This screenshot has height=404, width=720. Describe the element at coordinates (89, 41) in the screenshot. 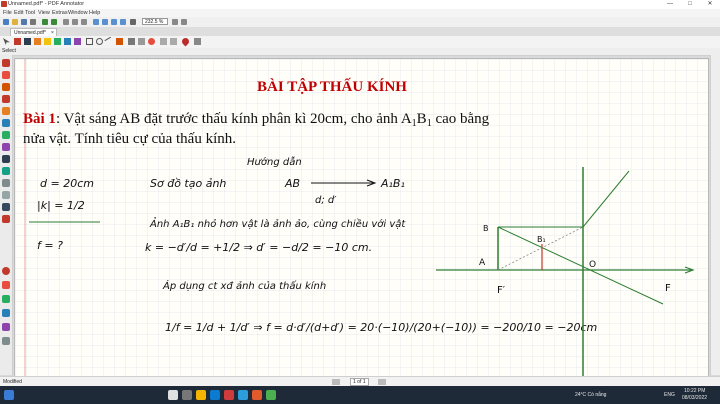

I see `rectangle-tool-icon` at that location.